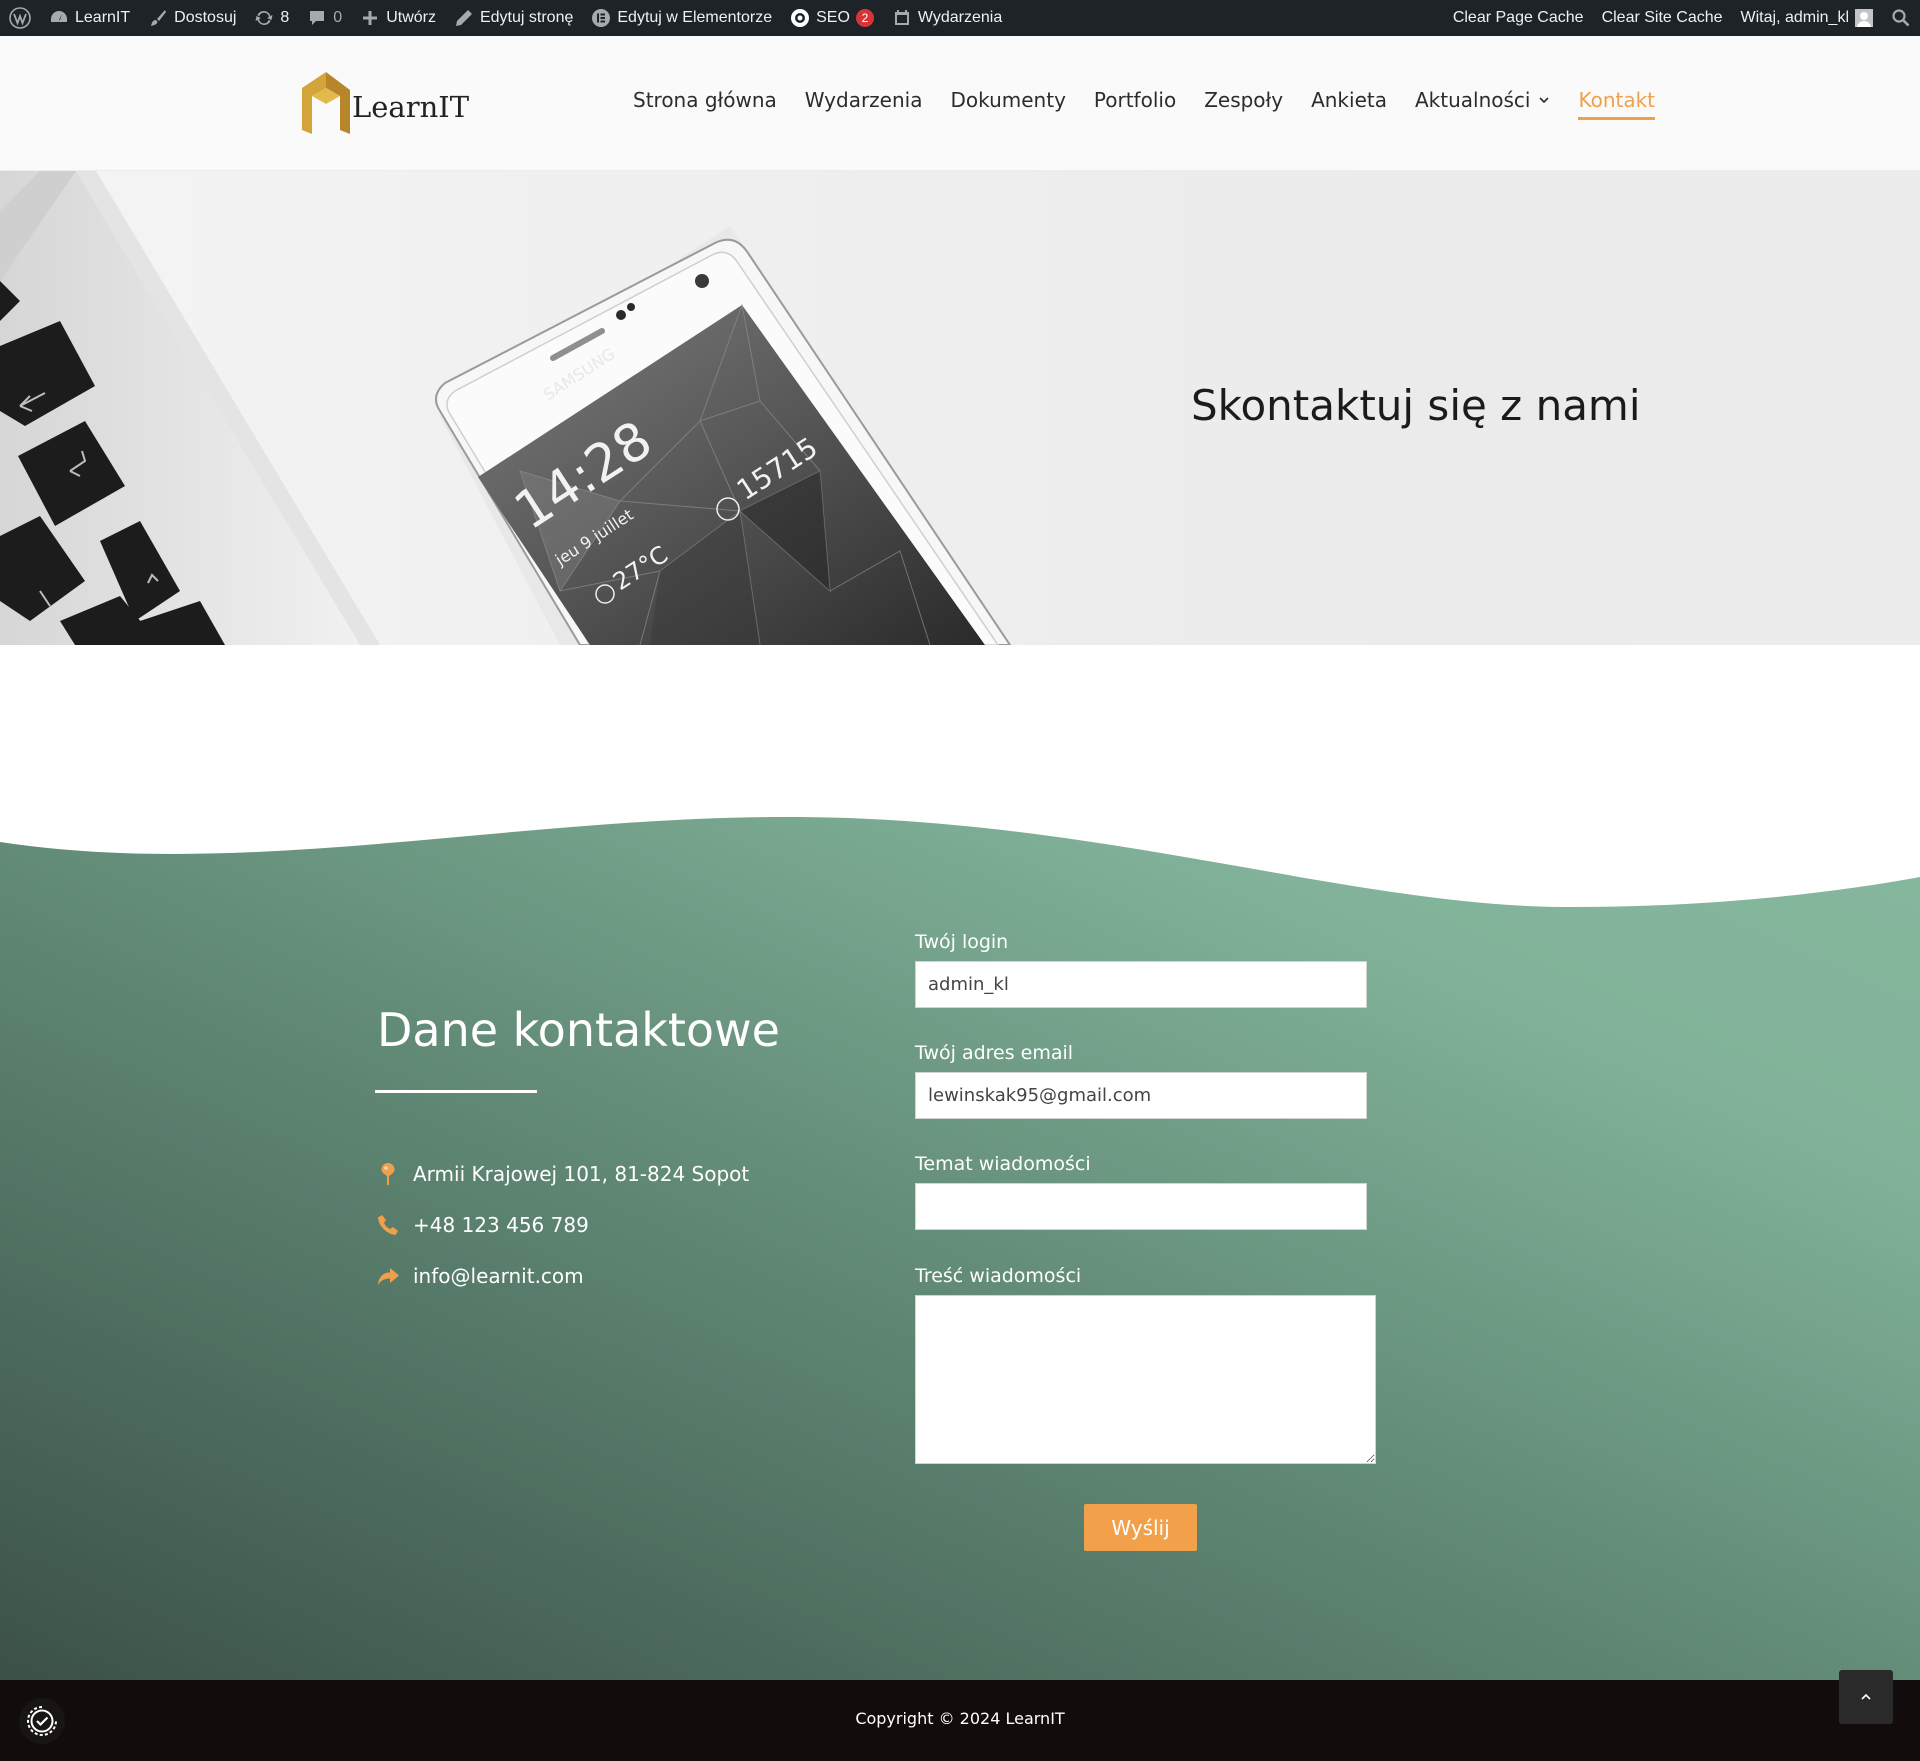  I want to click on wordpress-icon, so click(20, 18).